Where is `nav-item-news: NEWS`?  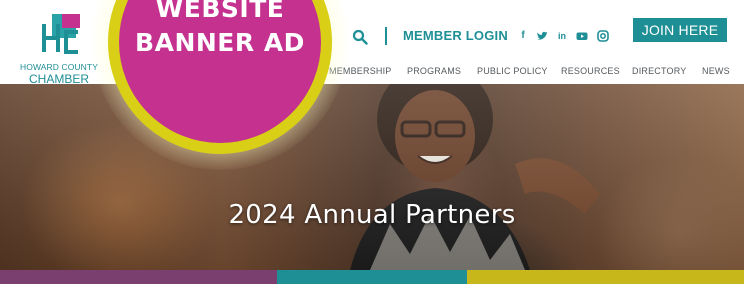 nav-item-news: NEWS is located at coordinates (716, 71).